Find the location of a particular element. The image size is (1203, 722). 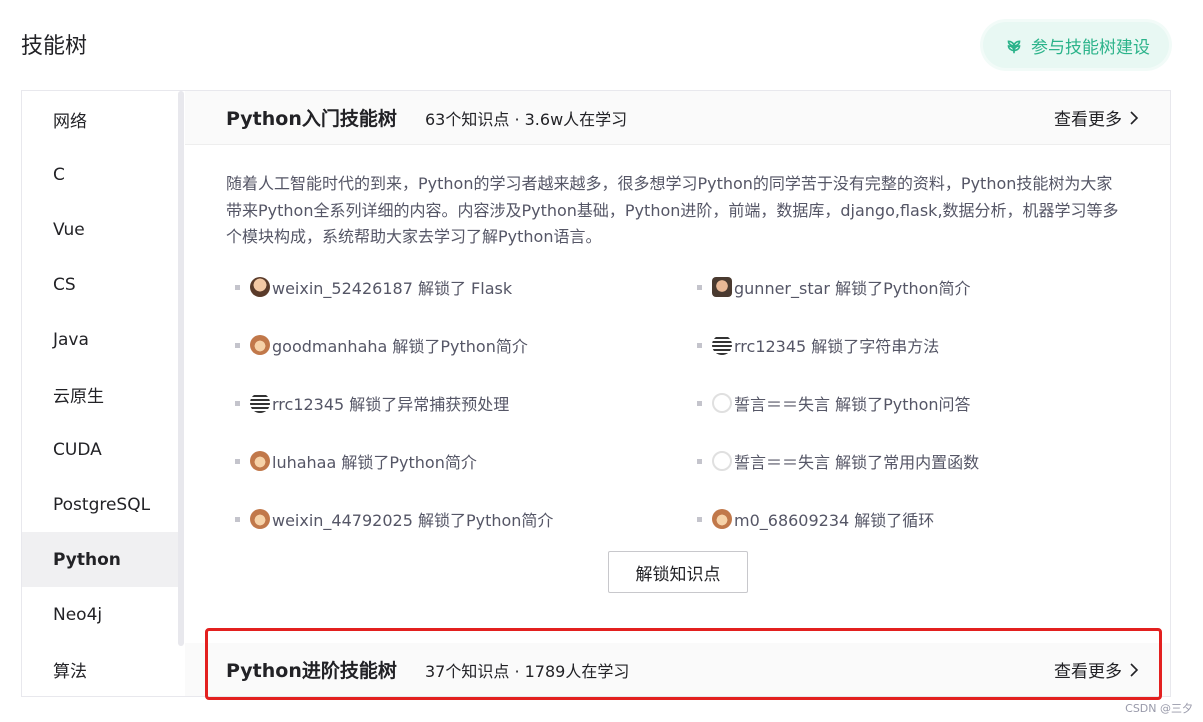

activity-item: 誓言＝＝失言 解锁了Python问答 is located at coordinates (834, 403).